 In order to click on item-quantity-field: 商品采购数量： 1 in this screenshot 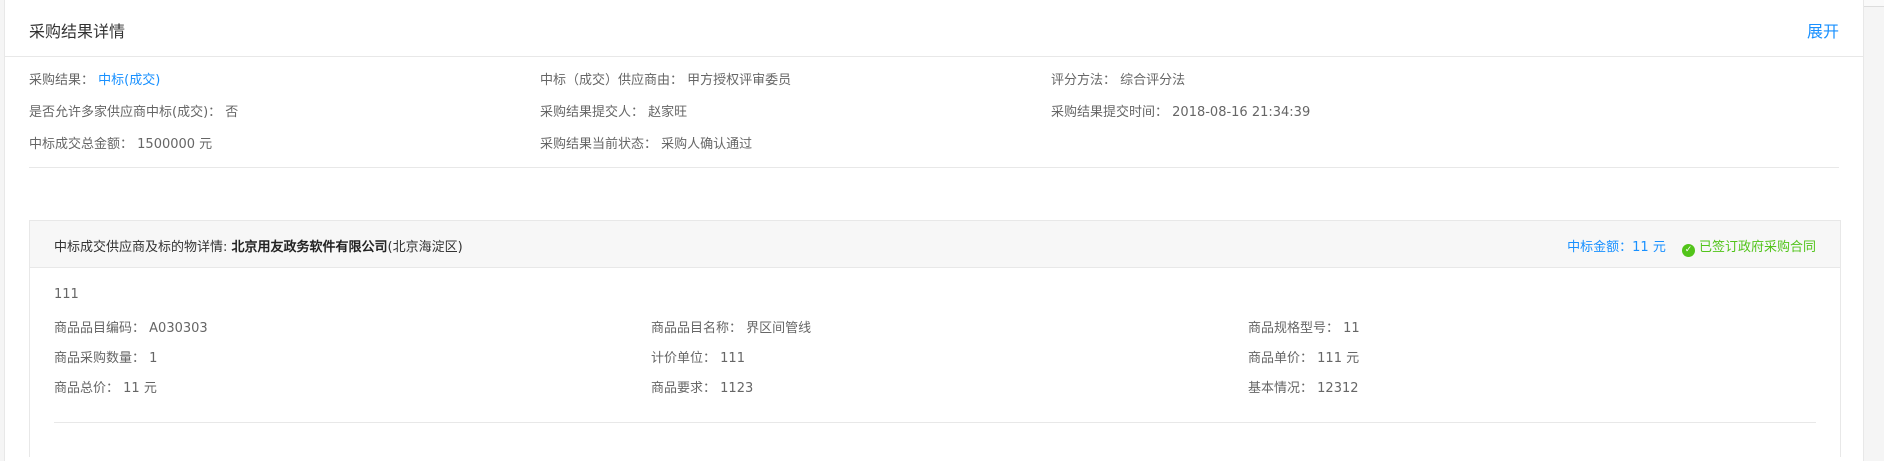, I will do `click(105, 356)`.